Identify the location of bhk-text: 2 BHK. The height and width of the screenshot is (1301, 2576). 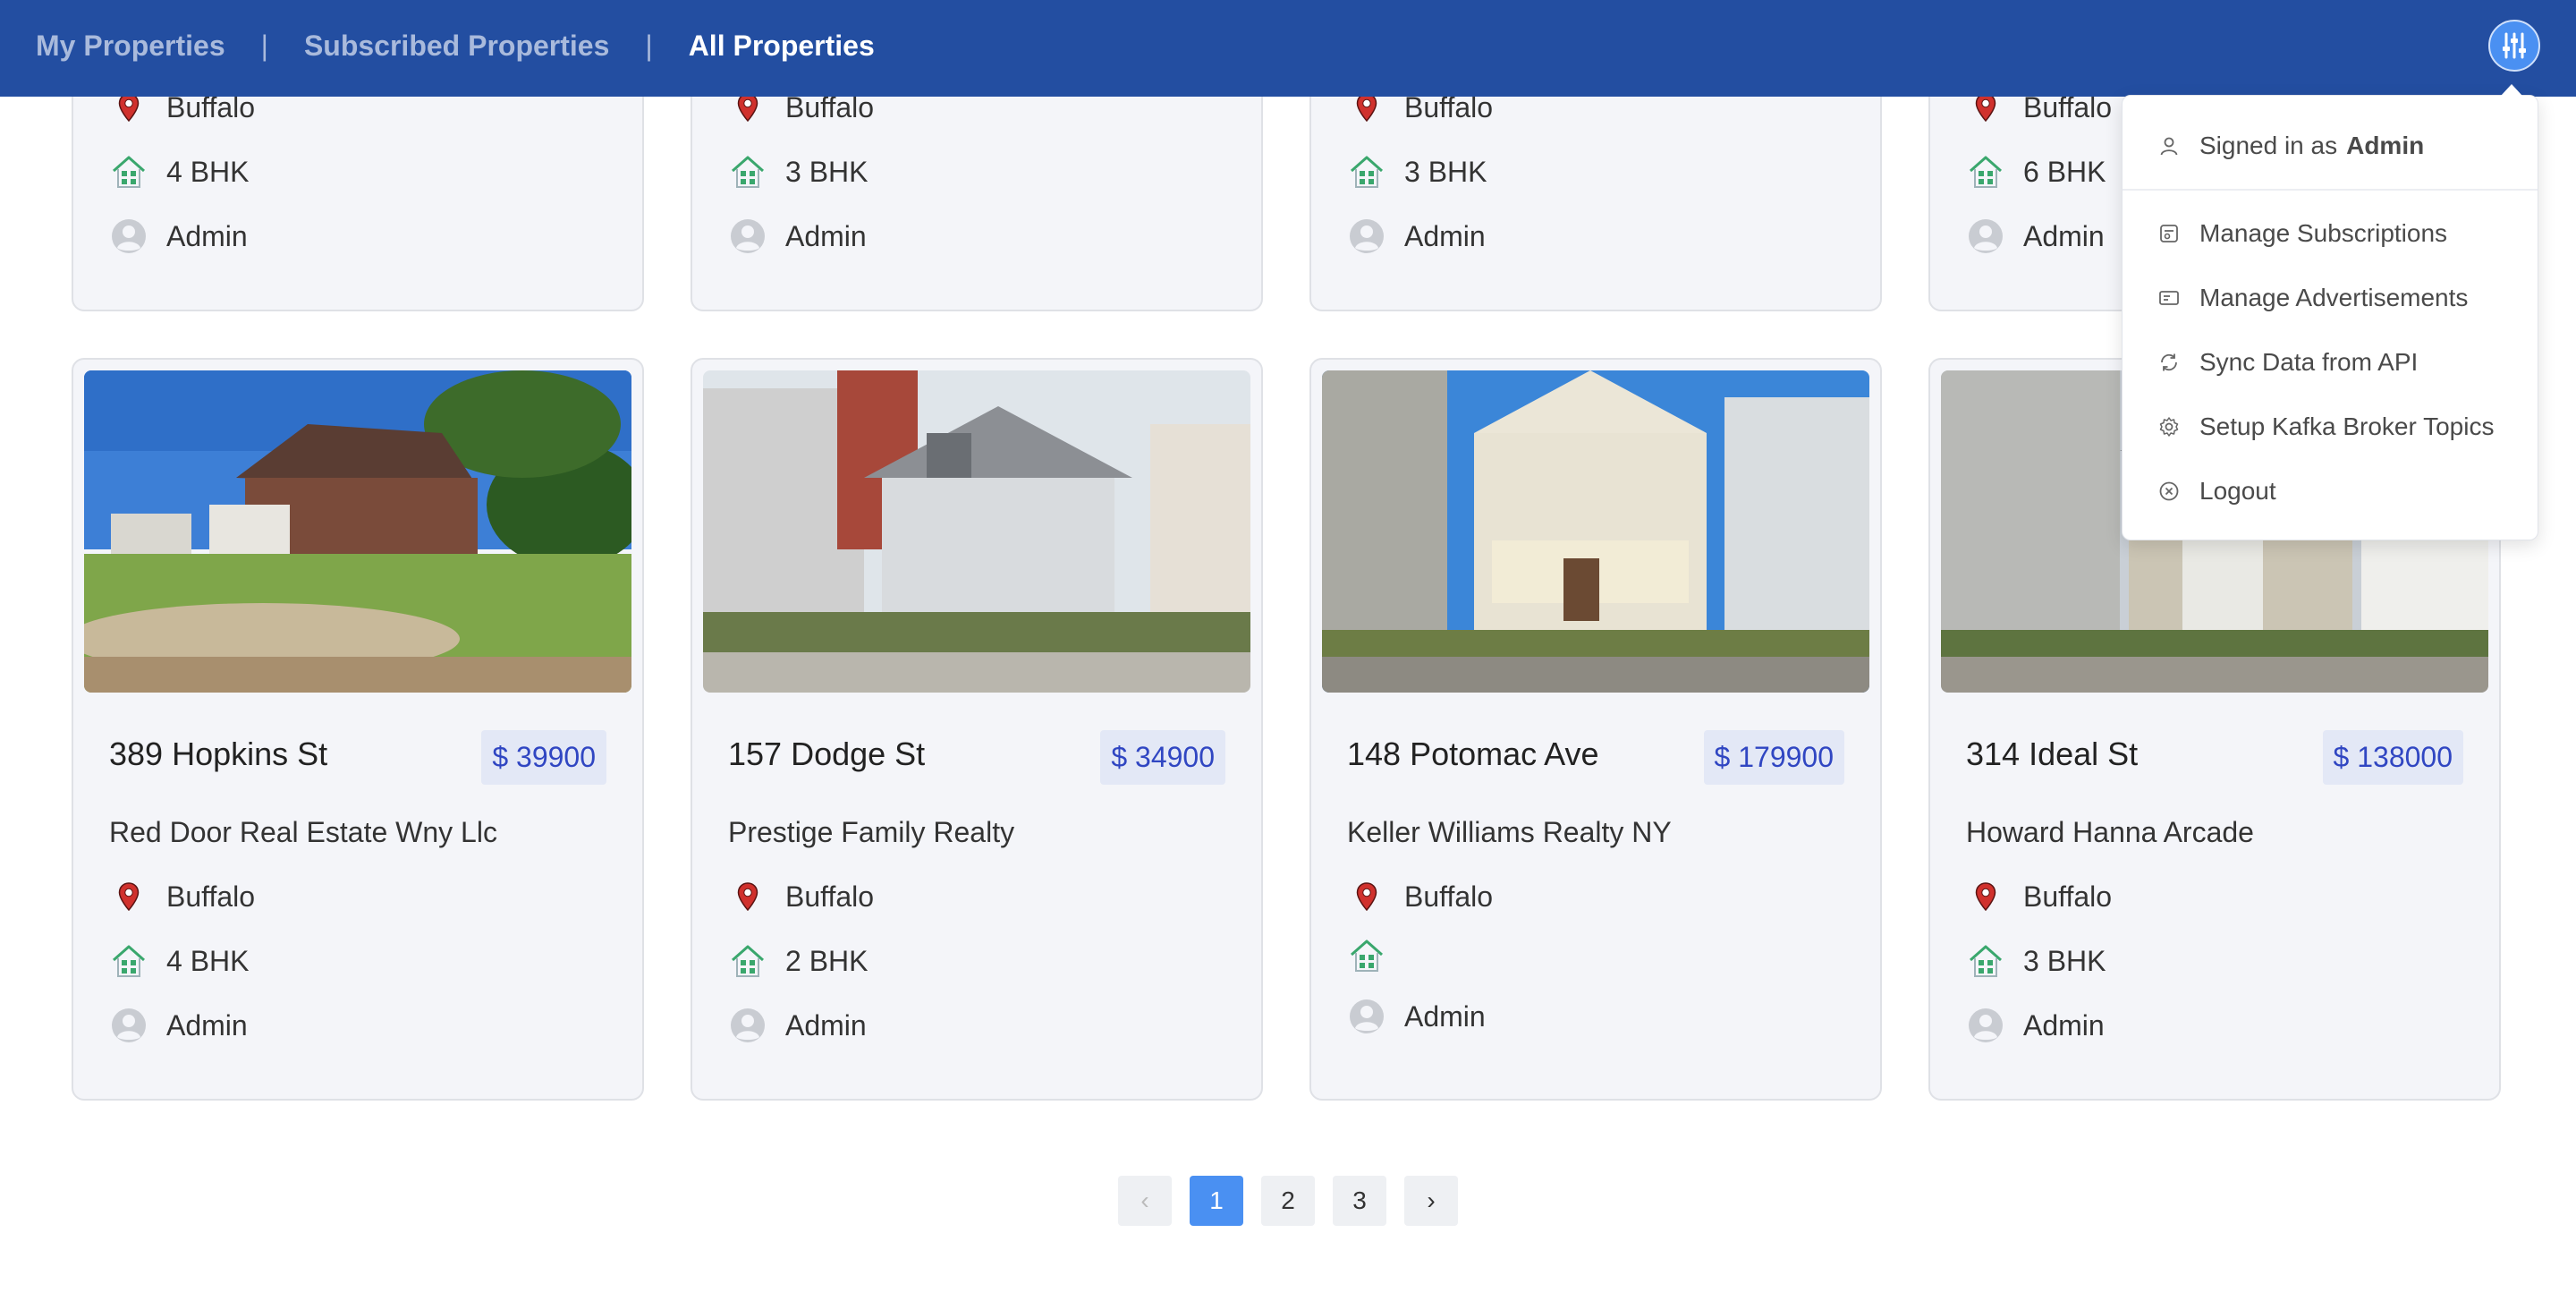
(827, 960).